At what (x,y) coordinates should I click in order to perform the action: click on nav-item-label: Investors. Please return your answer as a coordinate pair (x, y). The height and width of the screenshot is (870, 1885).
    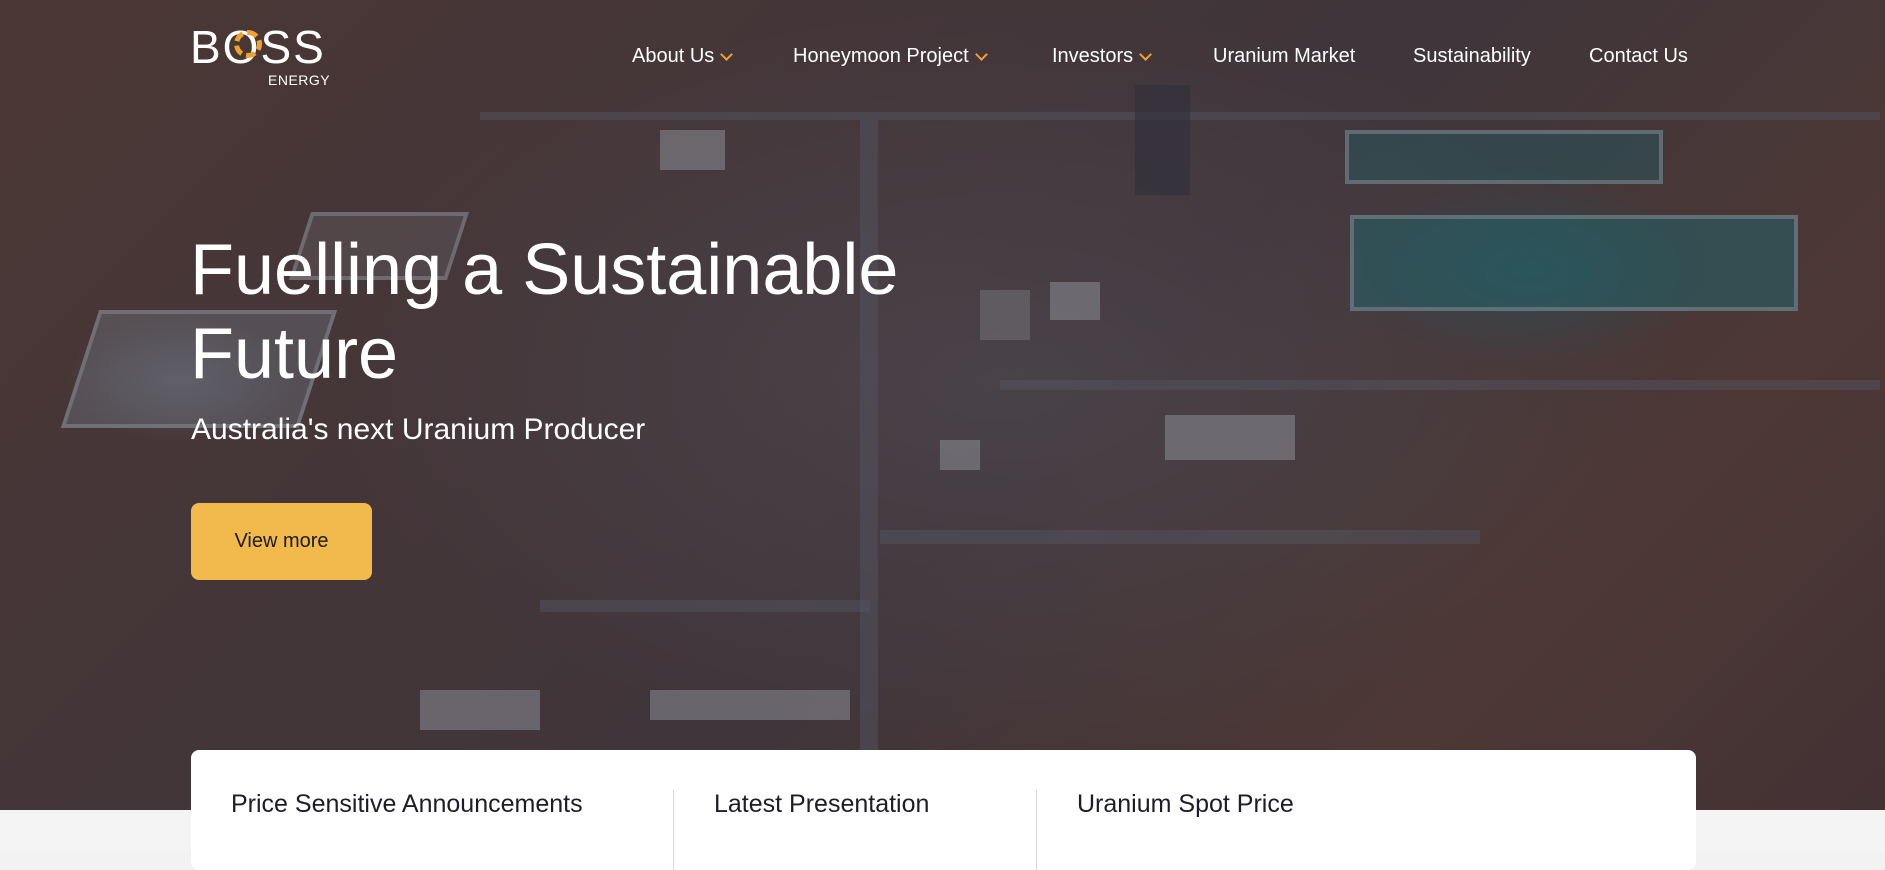
    Looking at the image, I should click on (1093, 56).